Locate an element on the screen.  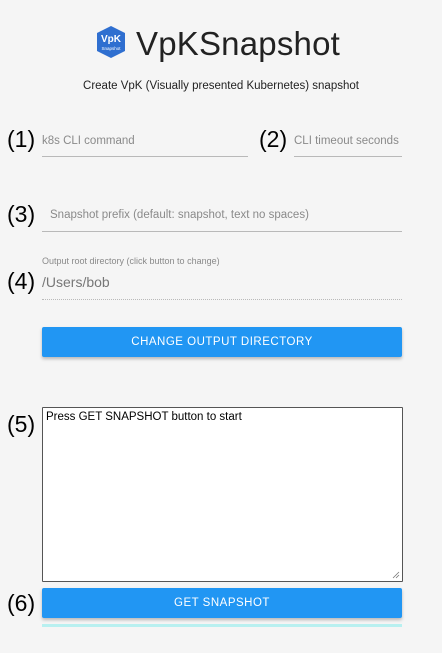
resize-handle-icon is located at coordinates (396, 575).